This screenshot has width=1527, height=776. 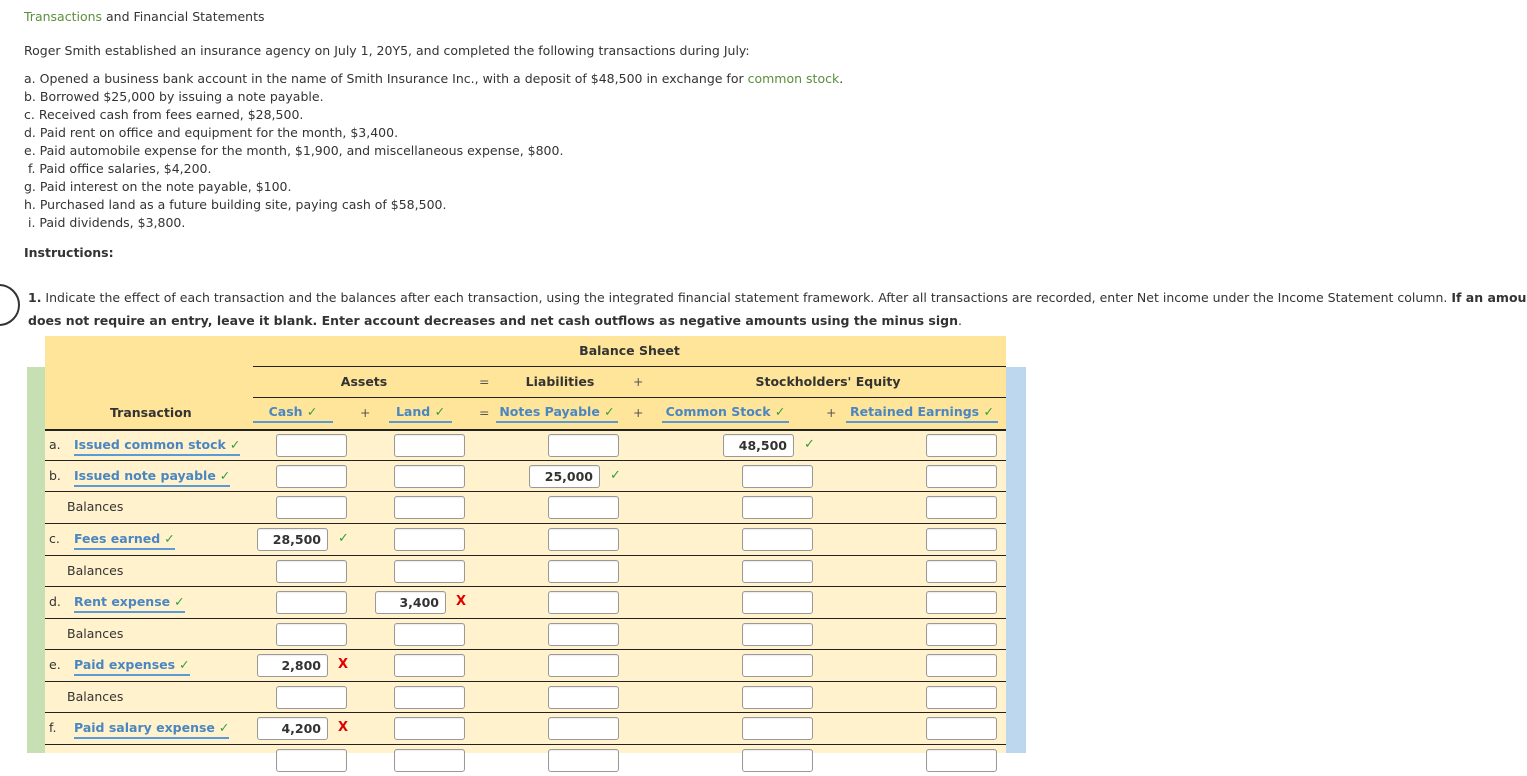 I want to click on transaction-dropdown: Fees earned ✓, so click(x=124, y=540).